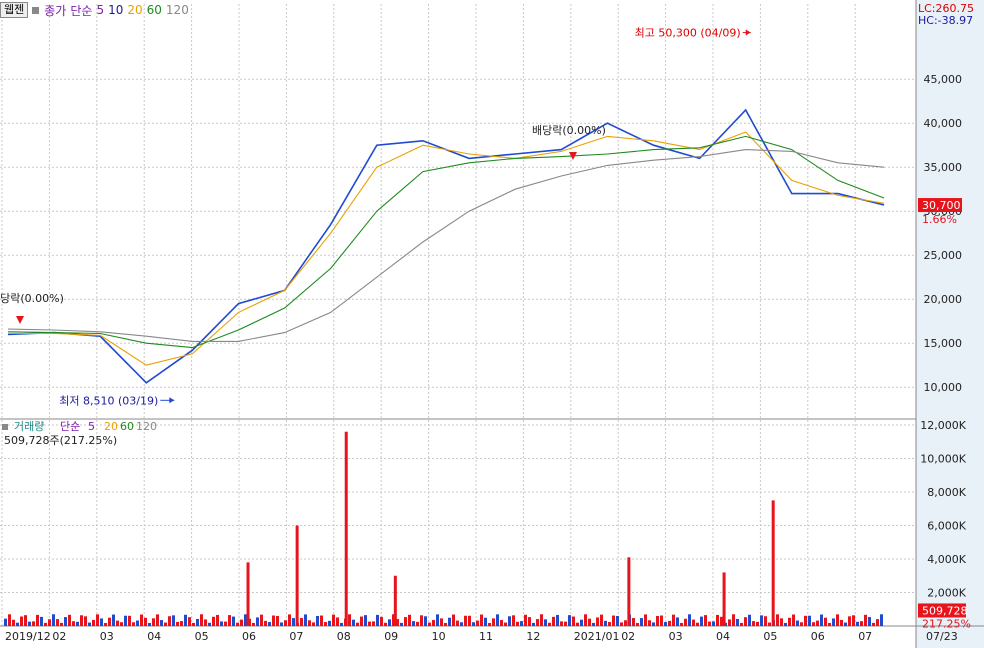  I want to click on price-legend-ma120: 120, so click(177, 10).